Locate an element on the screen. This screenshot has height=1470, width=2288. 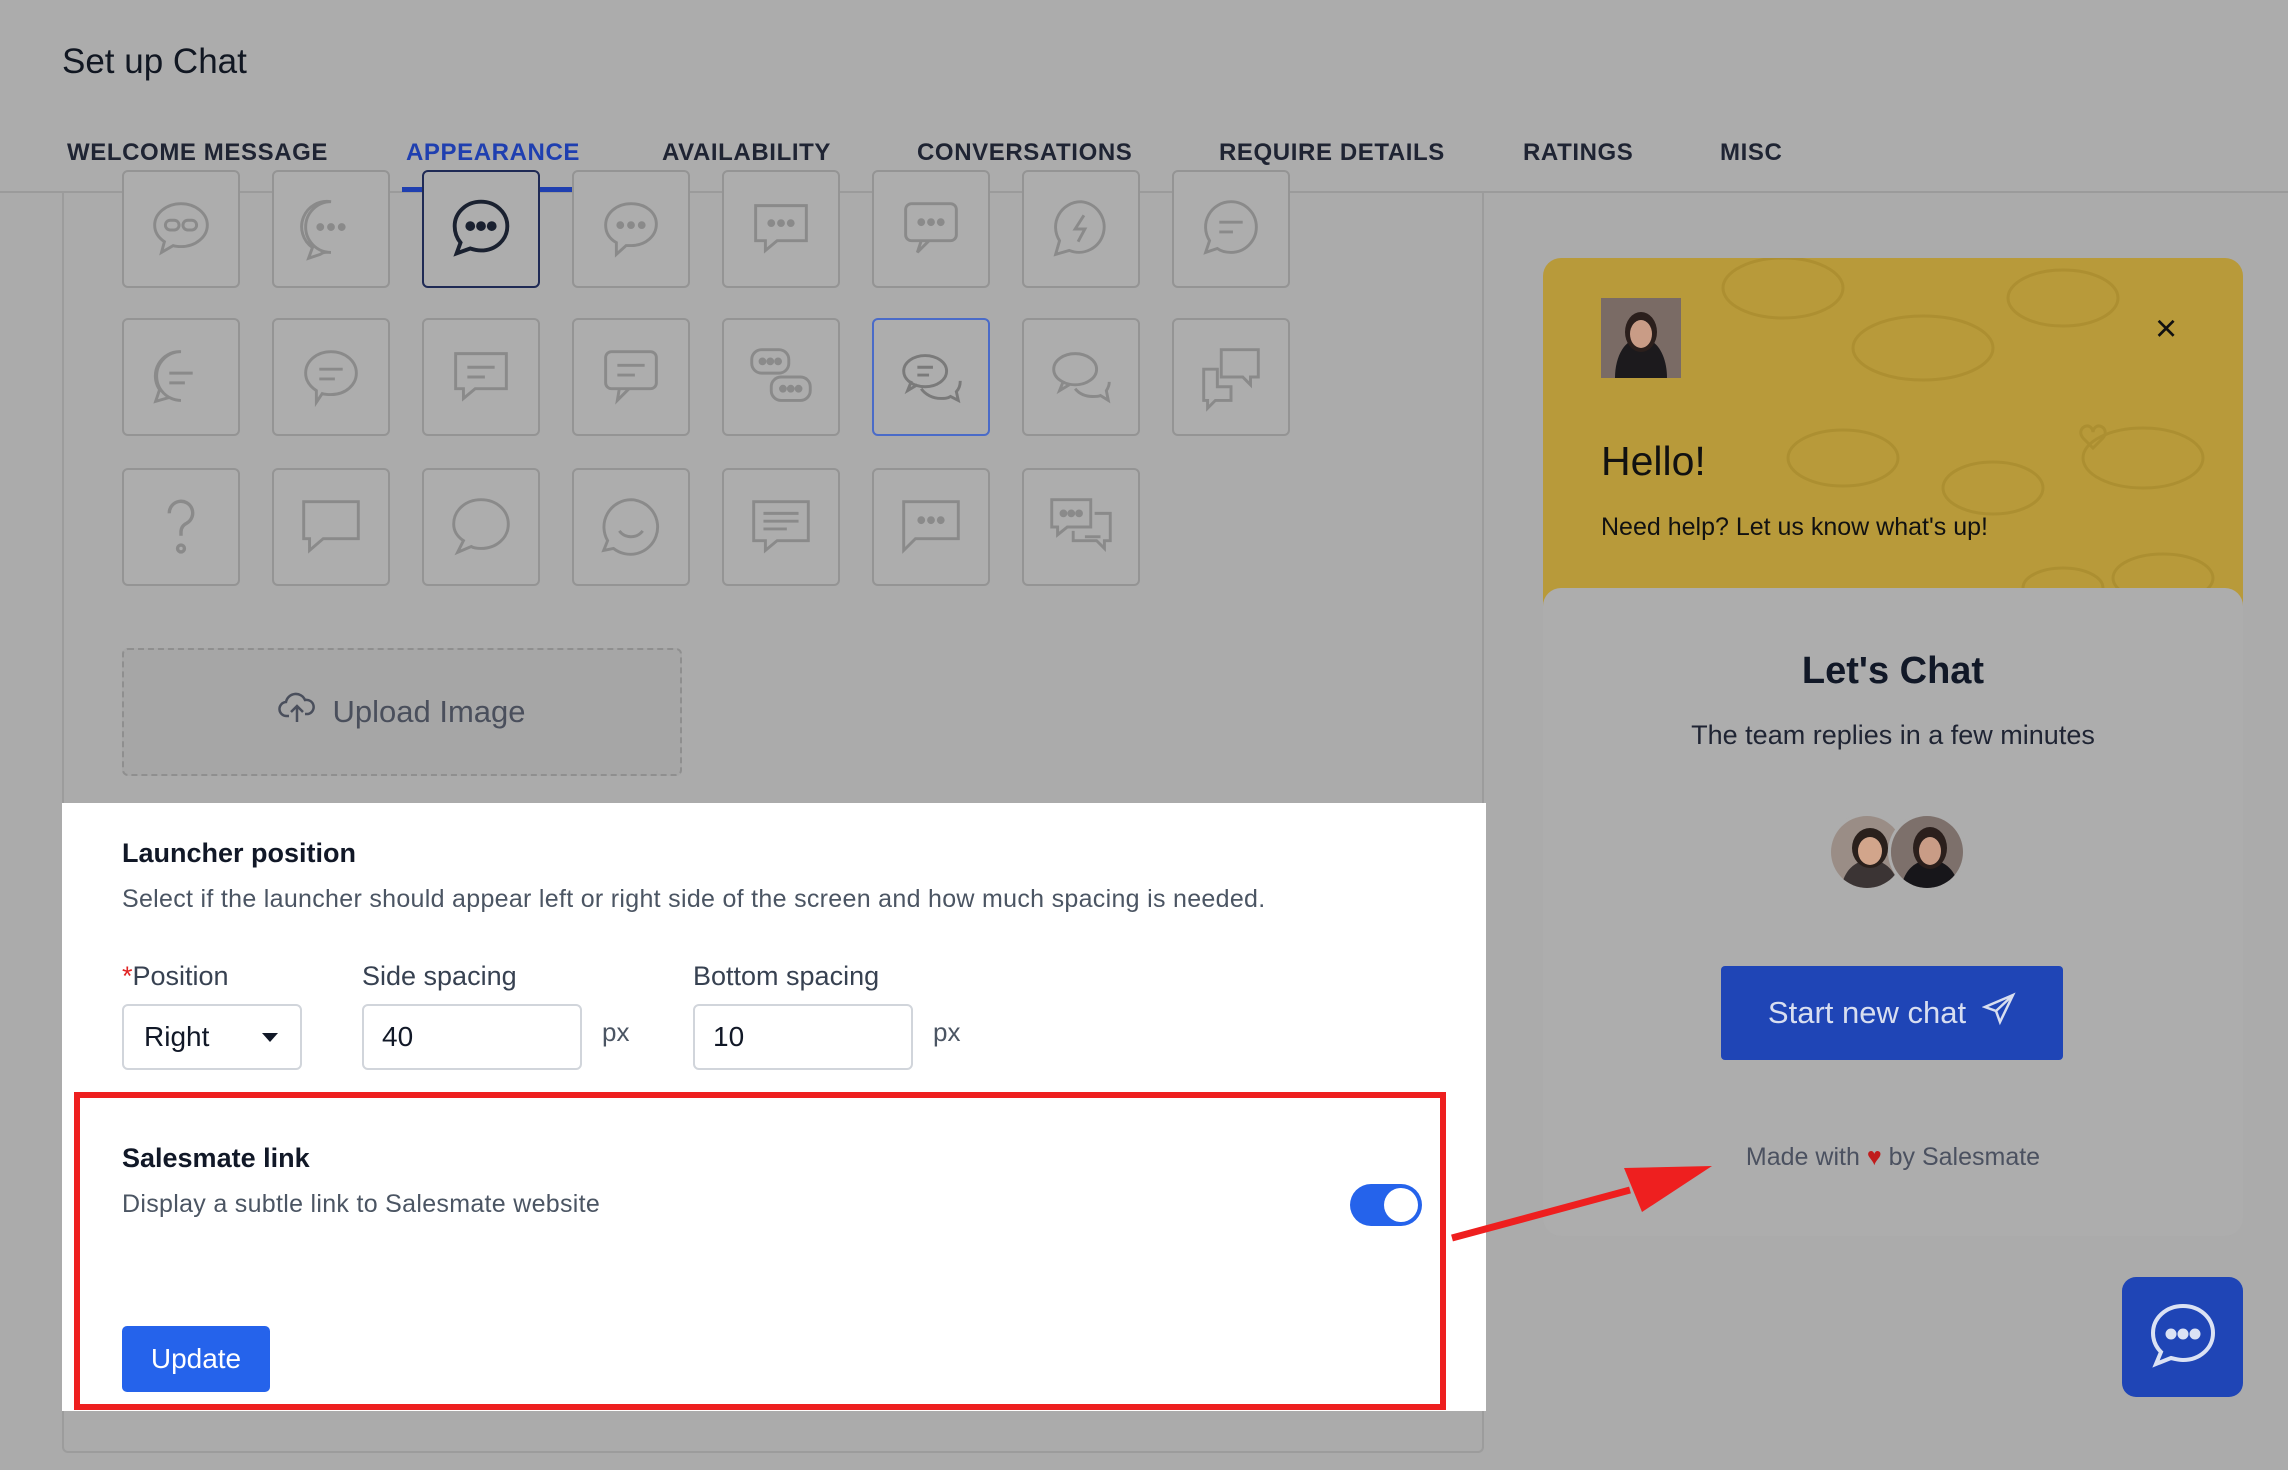
chat-double-bubble-icon is located at coordinates (931, 377).